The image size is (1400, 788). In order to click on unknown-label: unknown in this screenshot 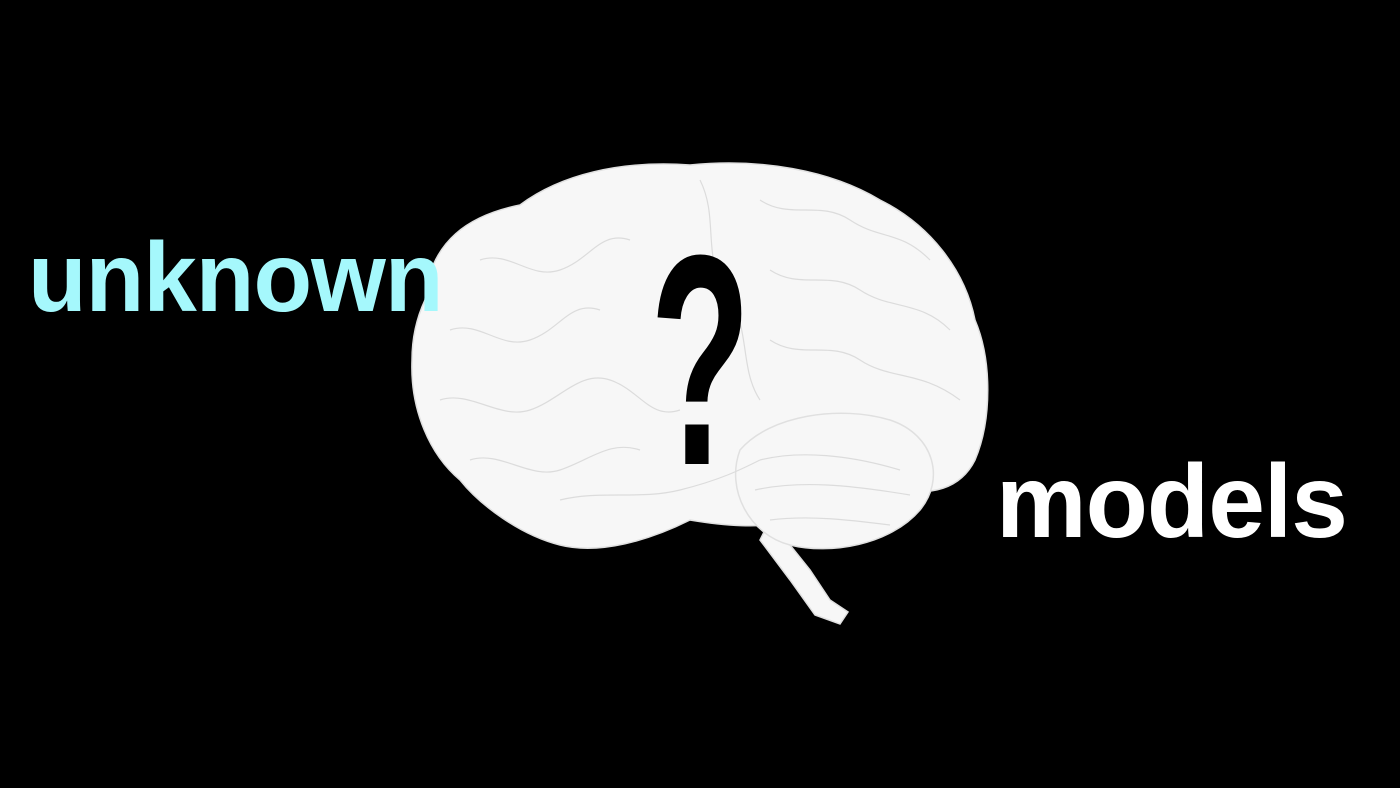, I will do `click(236, 277)`.